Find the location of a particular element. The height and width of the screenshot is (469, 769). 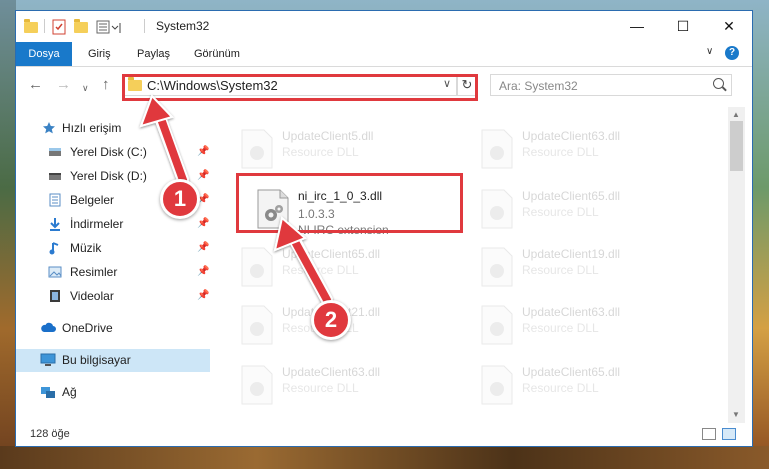

step-2-badge: 2 is located at coordinates (331, 320).